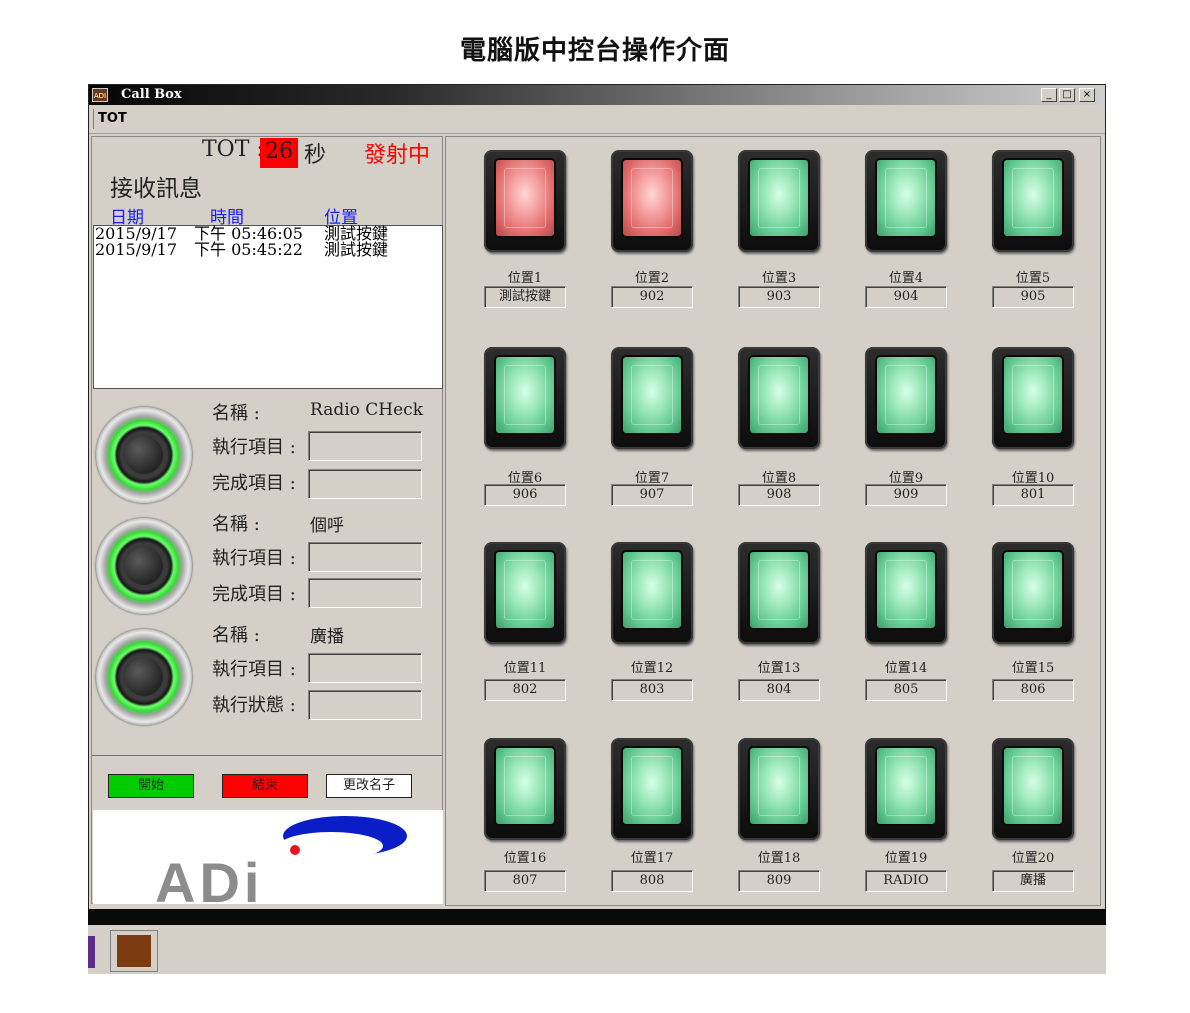 The width and height of the screenshot is (1190, 1013). I want to click on position-value-6: 906, so click(525, 495).